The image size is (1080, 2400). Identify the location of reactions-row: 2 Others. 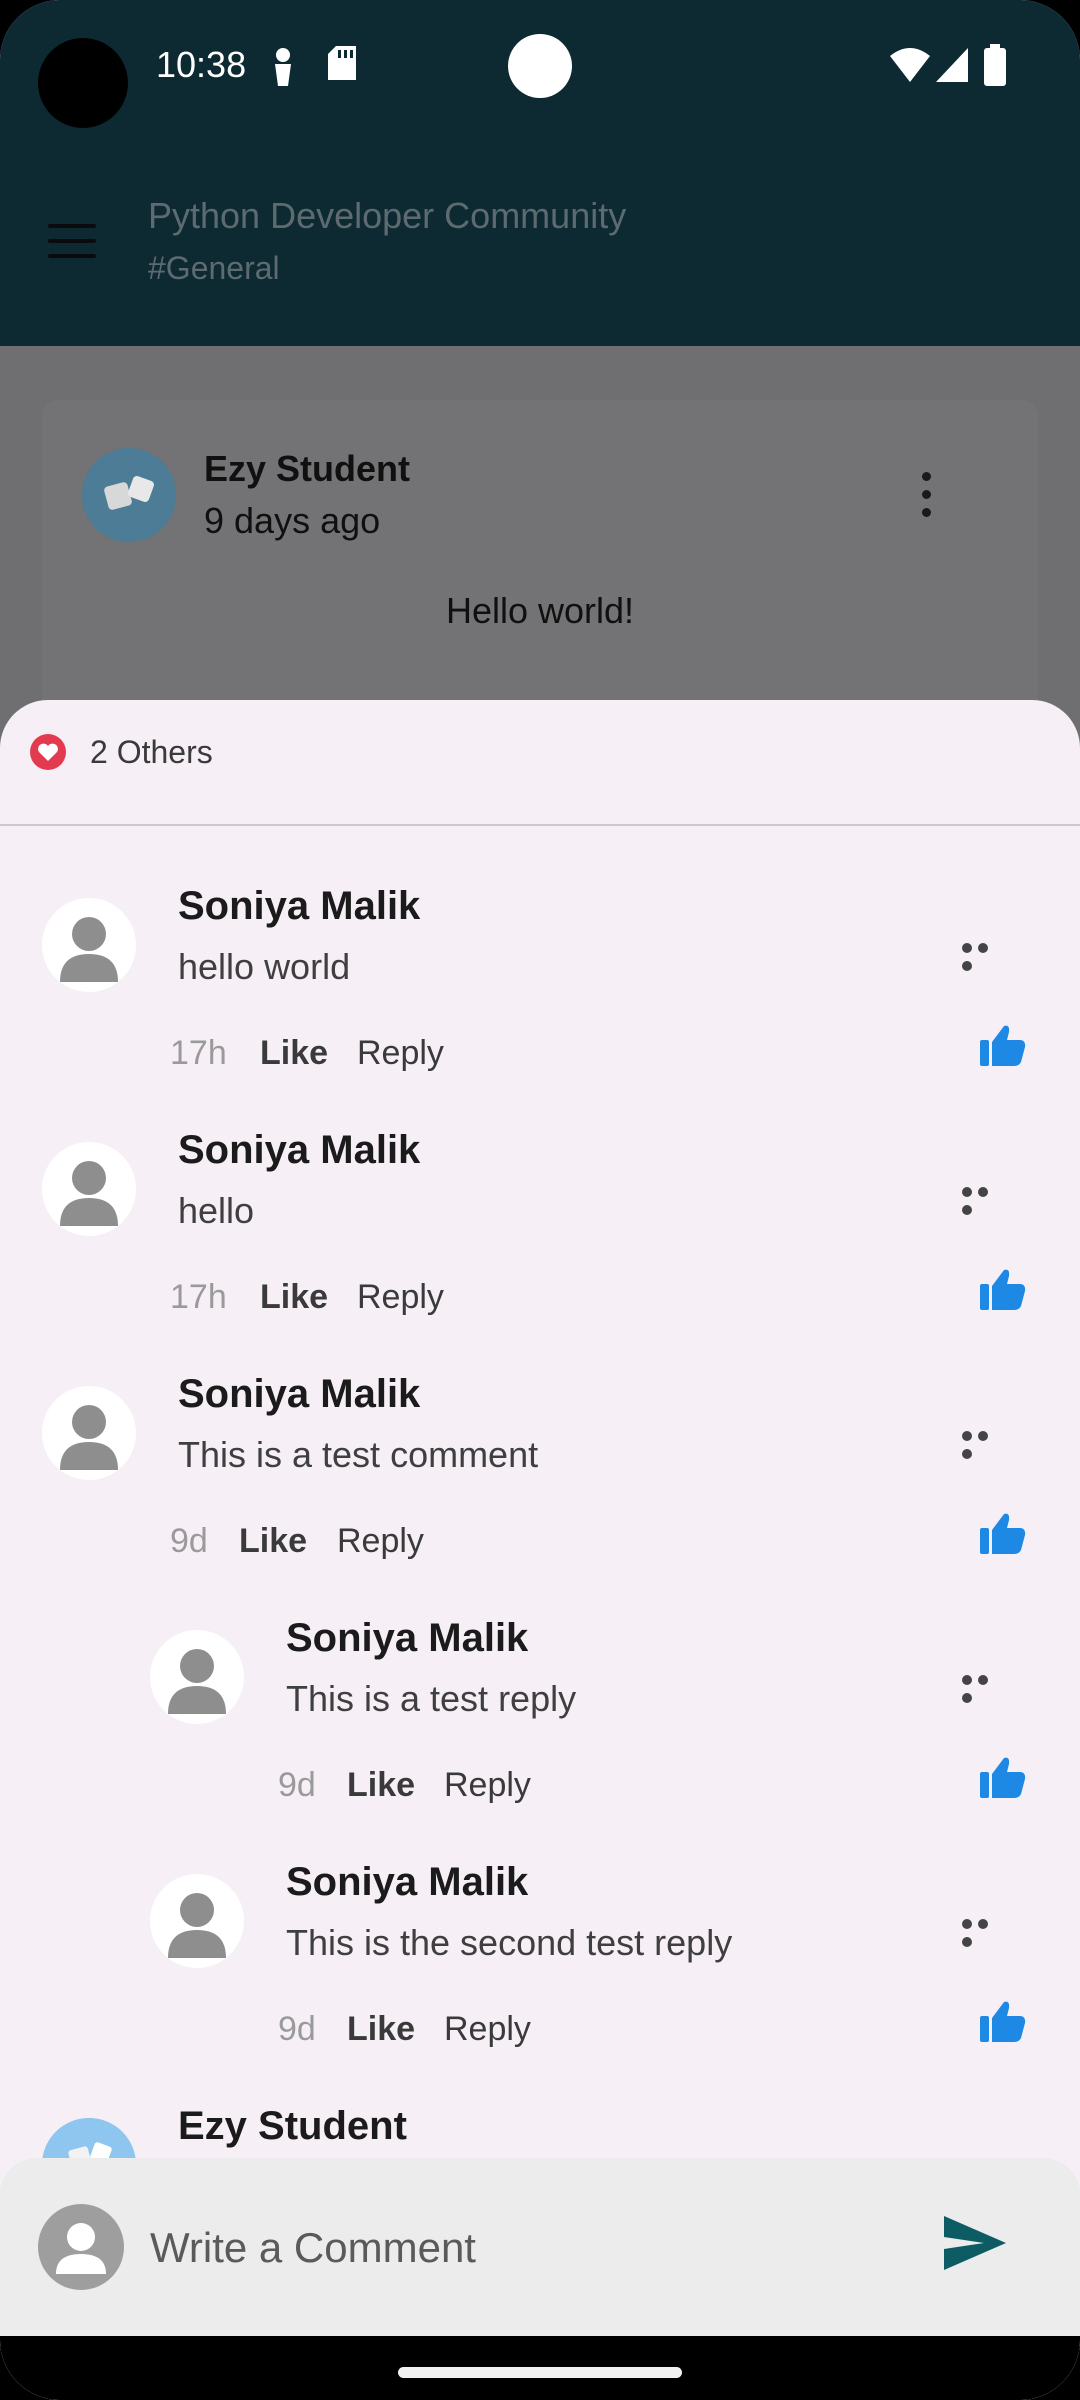
(540, 763).